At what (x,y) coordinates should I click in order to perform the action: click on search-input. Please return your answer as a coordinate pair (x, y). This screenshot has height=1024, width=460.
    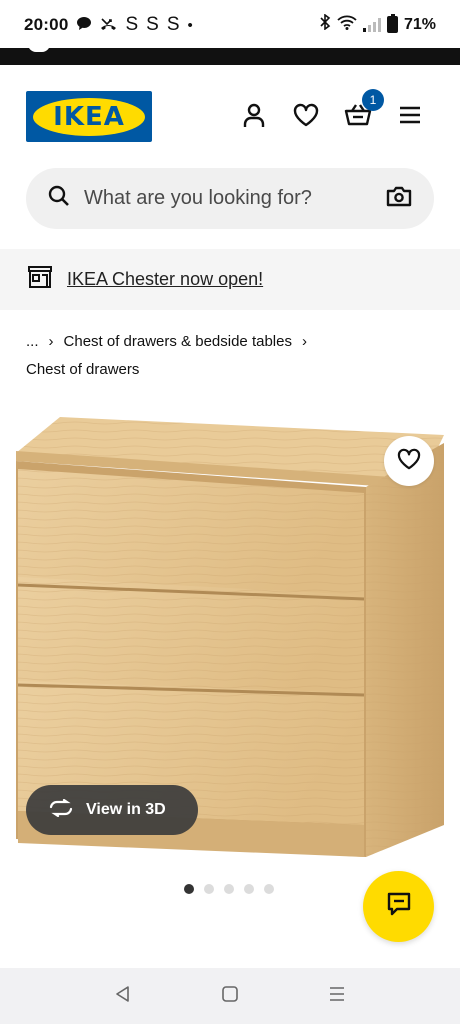
    Looking at the image, I should click on (235, 198).